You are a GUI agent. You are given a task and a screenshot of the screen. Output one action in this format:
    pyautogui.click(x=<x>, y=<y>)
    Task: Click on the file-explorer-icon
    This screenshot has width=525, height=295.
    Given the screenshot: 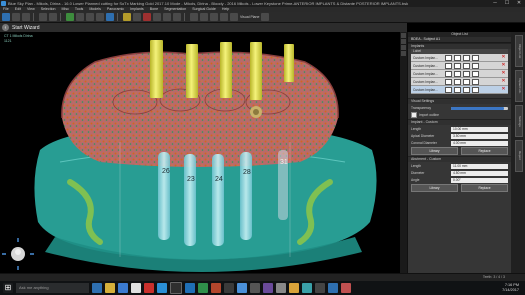 What is the action you would take?
    pyautogui.click(x=110, y=288)
    